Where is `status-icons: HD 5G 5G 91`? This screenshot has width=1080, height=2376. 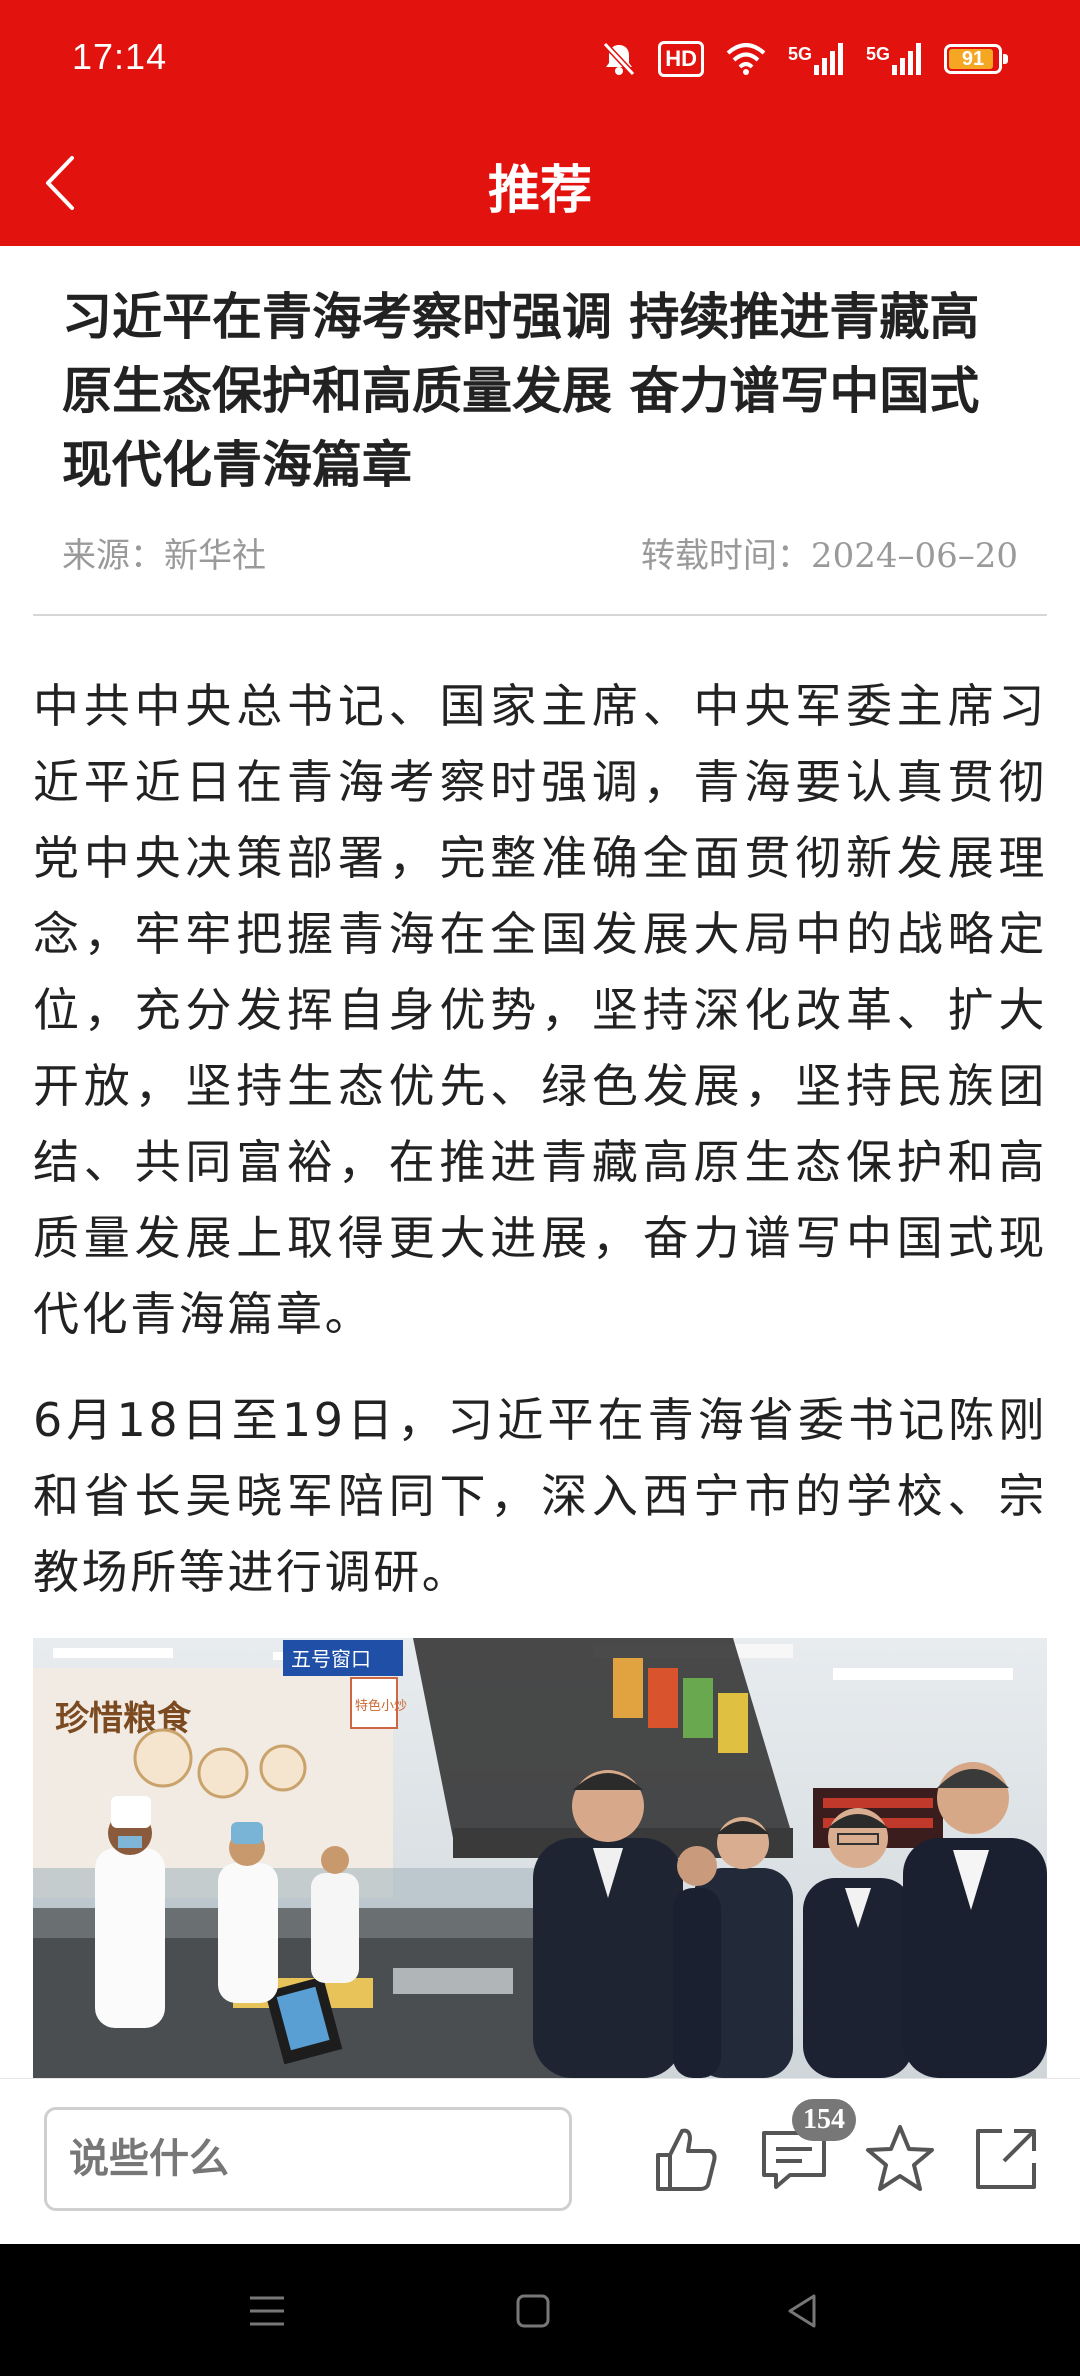
status-icons: HD 5G 5G 91 is located at coordinates (805, 59).